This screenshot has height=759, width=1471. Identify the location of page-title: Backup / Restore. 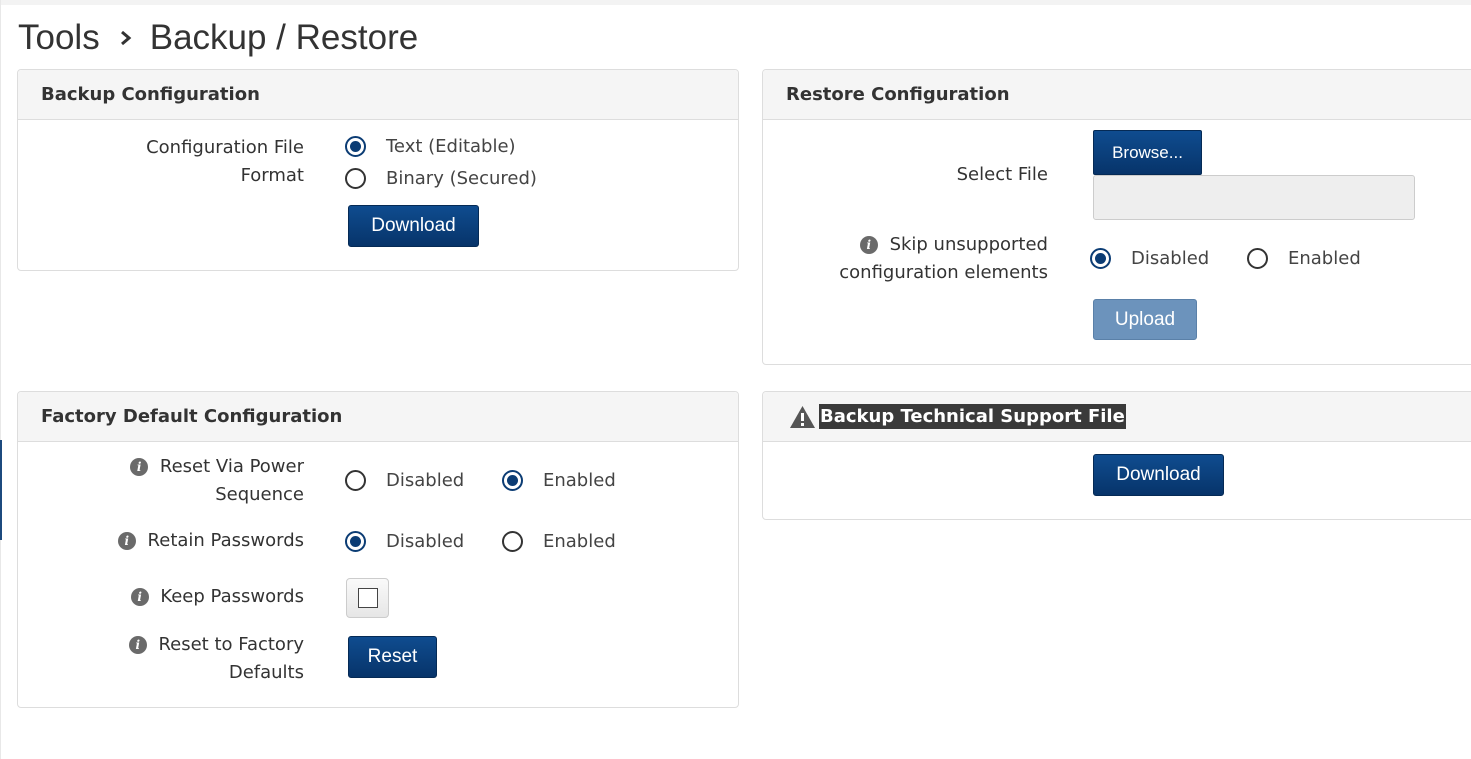
(284, 37).